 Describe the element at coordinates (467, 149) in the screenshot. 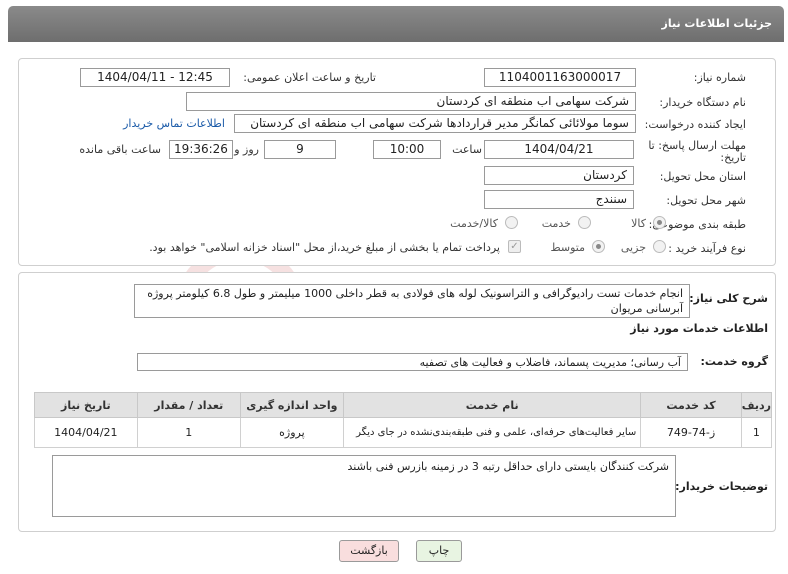

I see `time-label: ساعت` at that location.